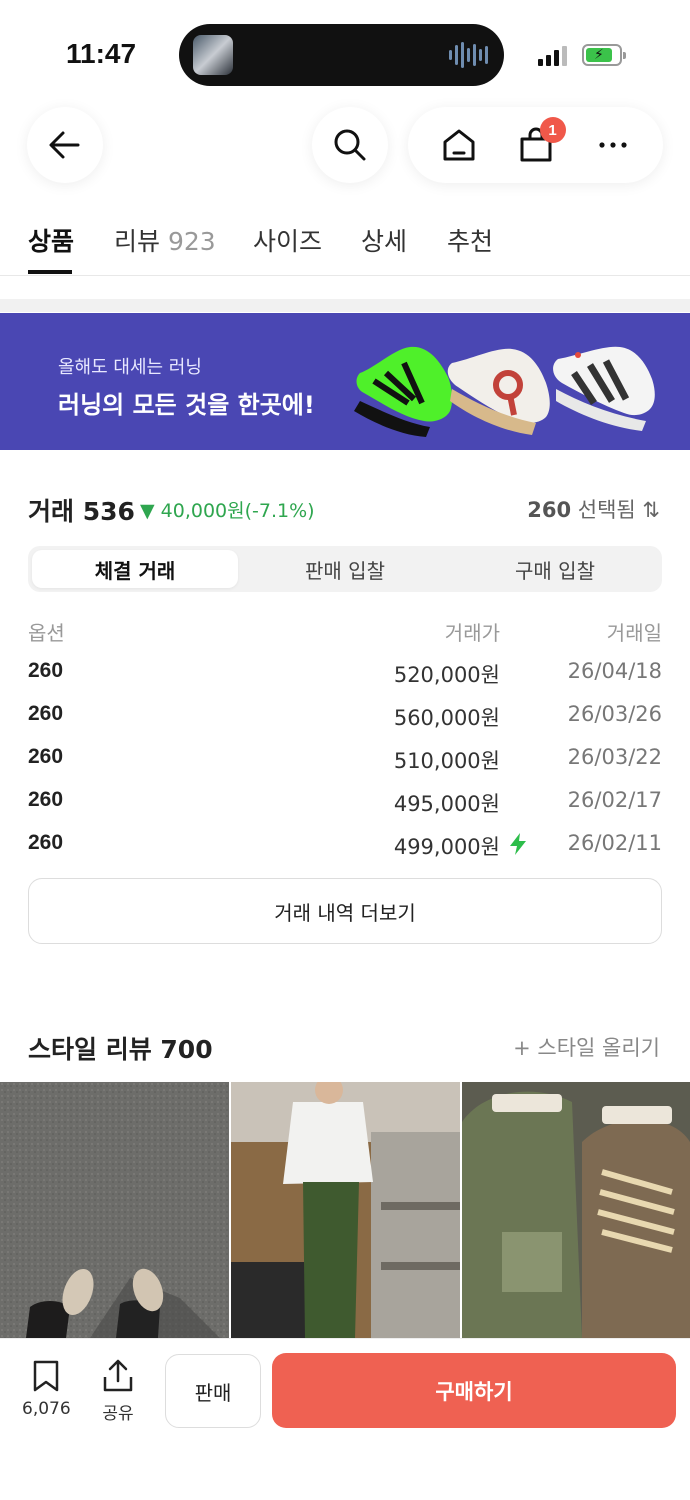 This screenshot has width=690, height=1500. Describe the element at coordinates (498, 391) in the screenshot. I see `running-shoe-white-image` at that location.